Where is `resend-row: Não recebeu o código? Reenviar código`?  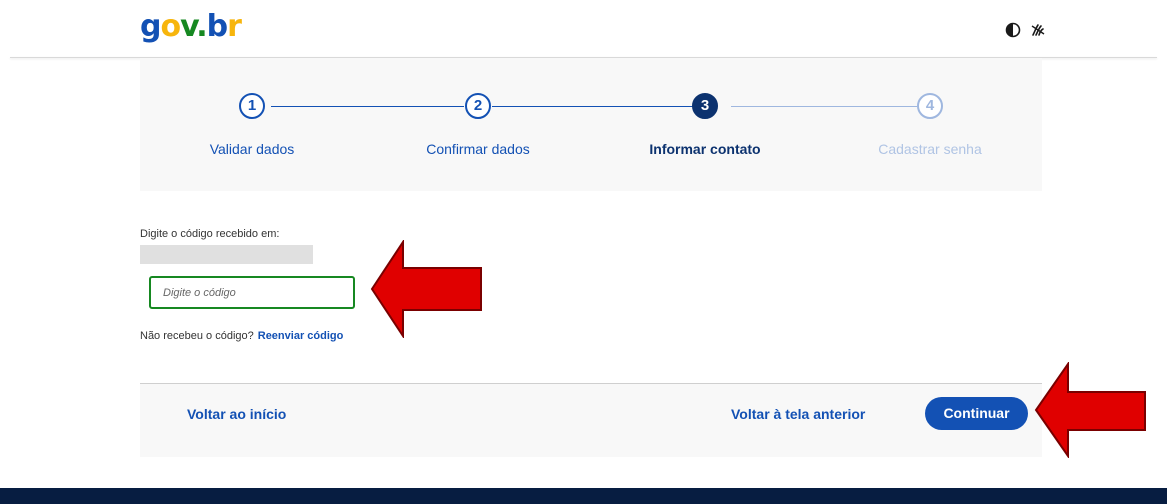
resend-row: Não recebeu o código? Reenviar código is located at coordinates (241, 336).